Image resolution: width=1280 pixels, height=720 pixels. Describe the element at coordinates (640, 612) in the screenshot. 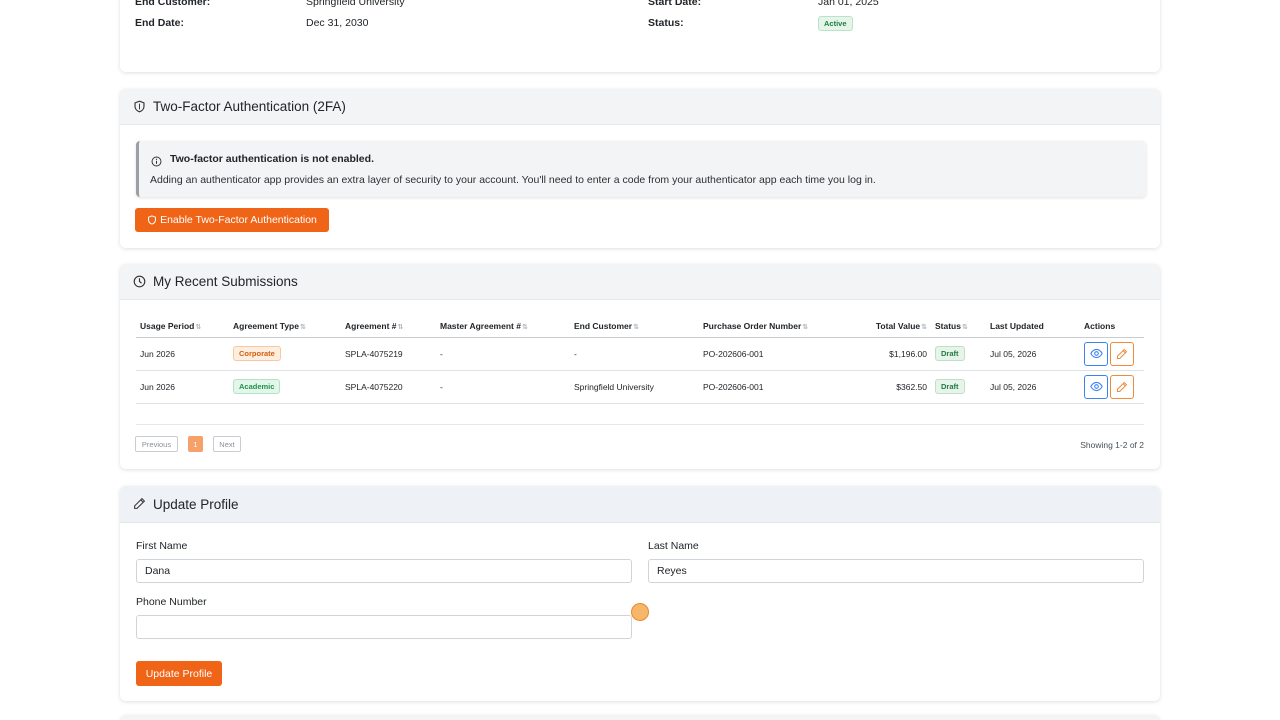

I see `cursor-indicator` at that location.